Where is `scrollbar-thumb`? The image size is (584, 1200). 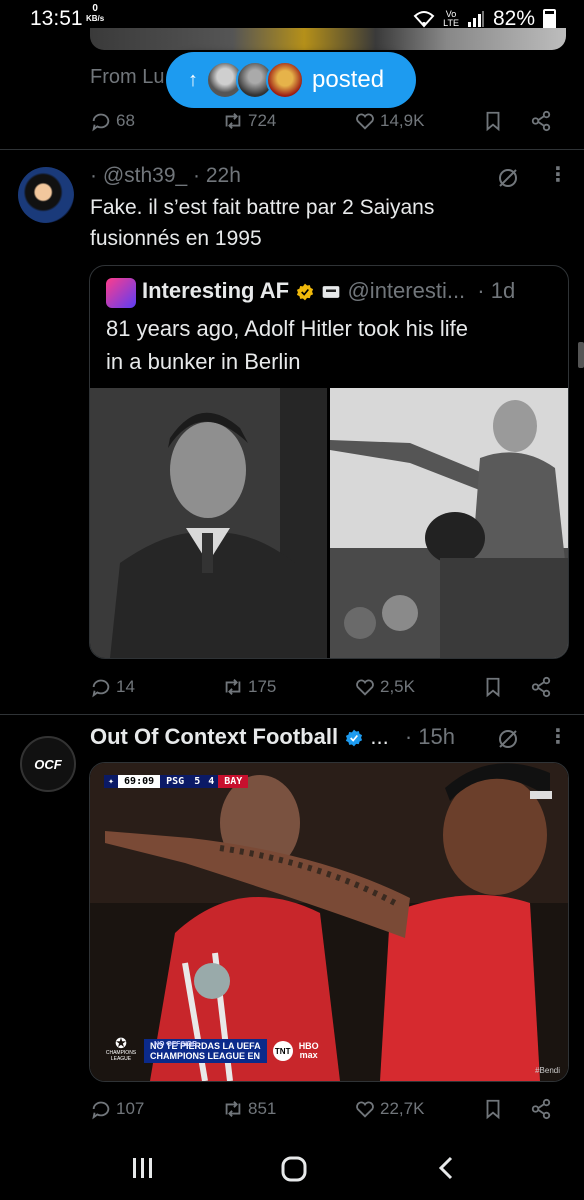 scrollbar-thumb is located at coordinates (581, 355).